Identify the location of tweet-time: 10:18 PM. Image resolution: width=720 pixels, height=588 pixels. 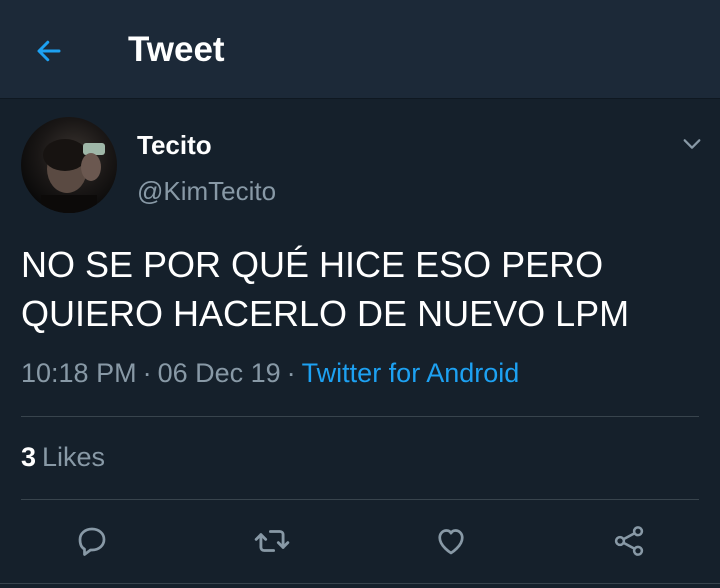
(79, 373).